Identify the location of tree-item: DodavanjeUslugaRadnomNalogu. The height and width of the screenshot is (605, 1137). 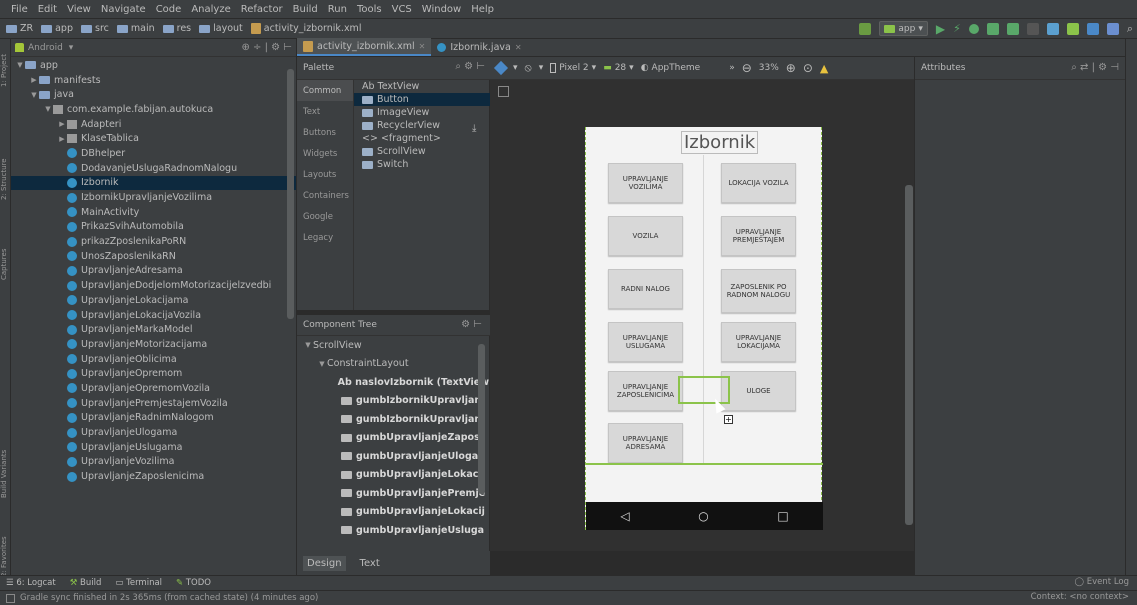
(153, 168).